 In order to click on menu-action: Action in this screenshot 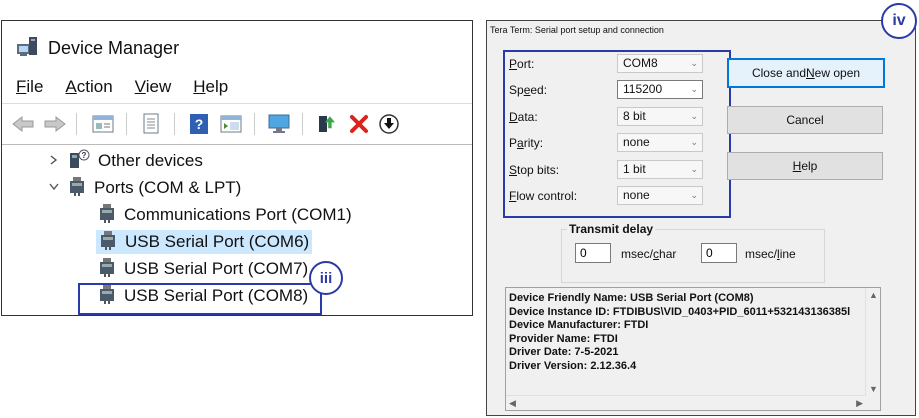, I will do `click(88, 87)`.